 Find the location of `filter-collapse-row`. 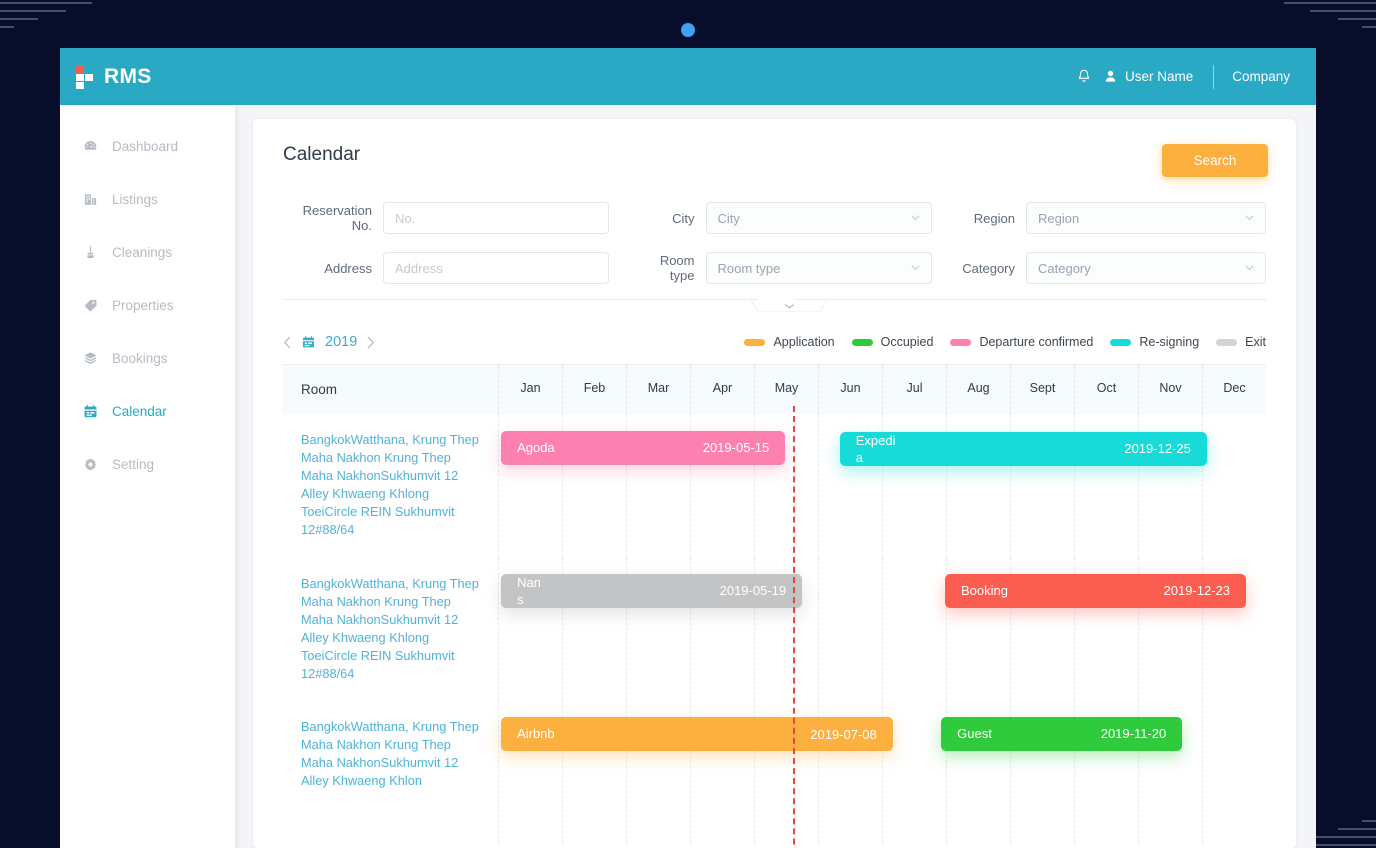

filter-collapse-row is located at coordinates (774, 308).